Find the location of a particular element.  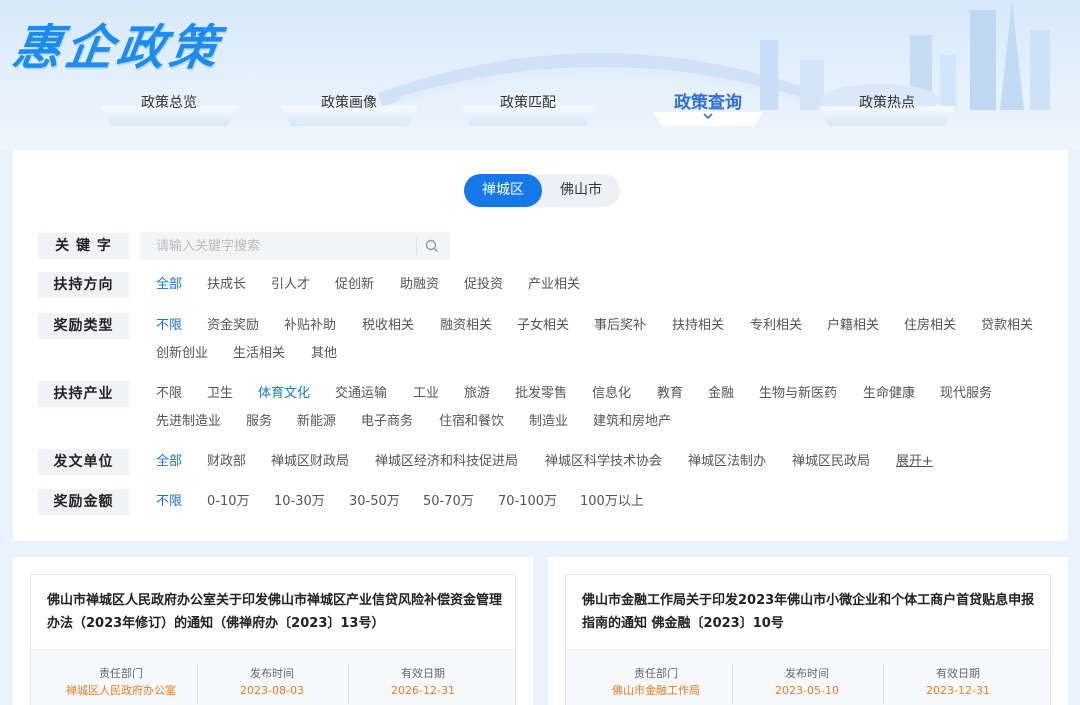

expand-more-link: 展开+ is located at coordinates (914, 462).